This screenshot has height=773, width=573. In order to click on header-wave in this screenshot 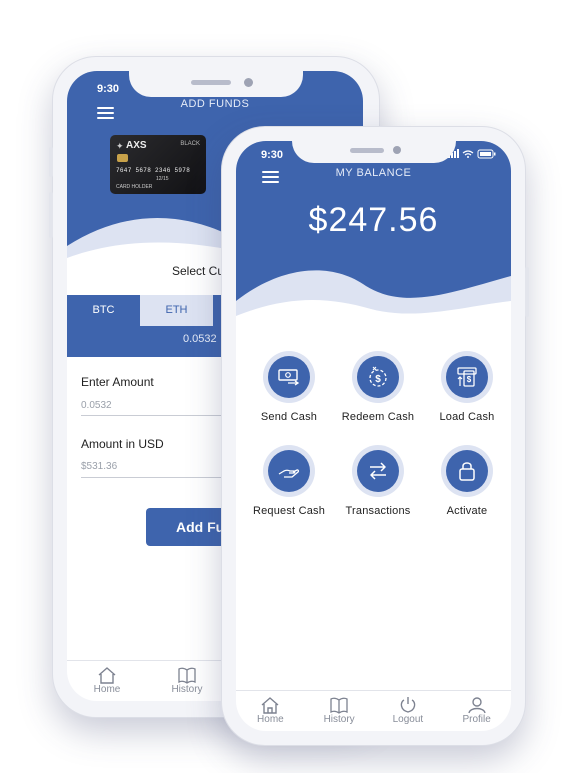, I will do `click(373, 298)`.